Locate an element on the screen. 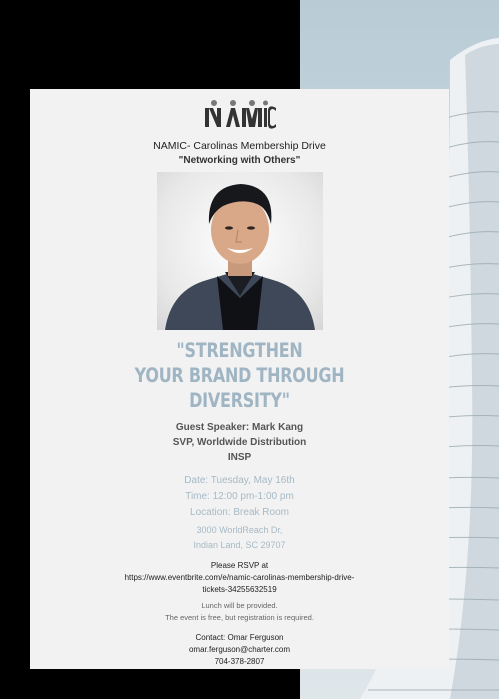  event-subtitle: "Networking with Others" is located at coordinates (239, 160).